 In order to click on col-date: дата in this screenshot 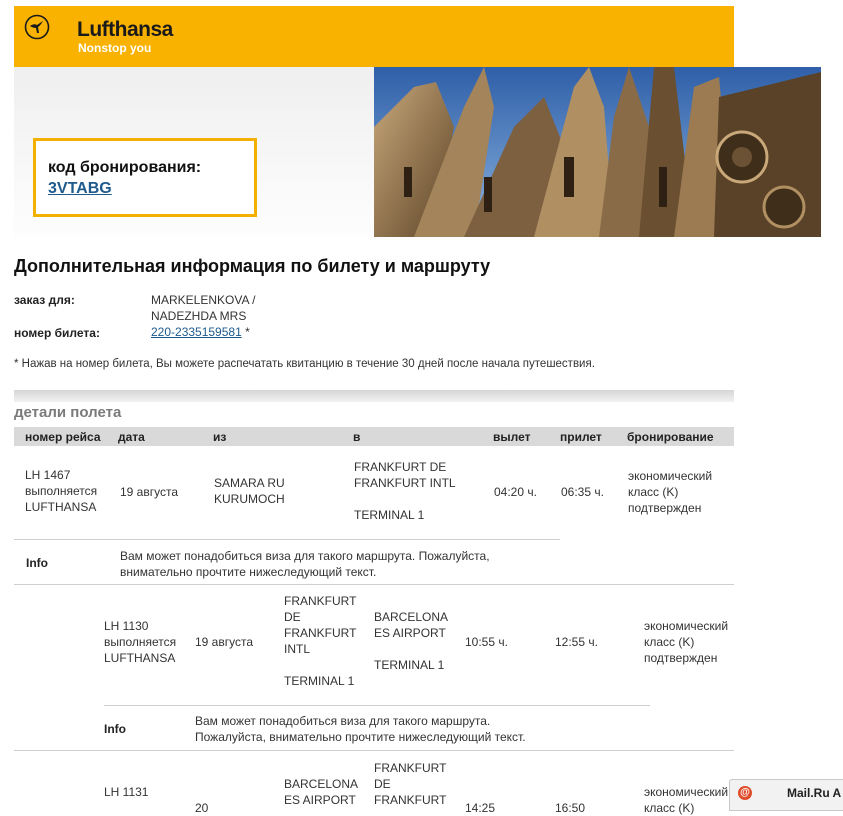, I will do `click(131, 437)`.